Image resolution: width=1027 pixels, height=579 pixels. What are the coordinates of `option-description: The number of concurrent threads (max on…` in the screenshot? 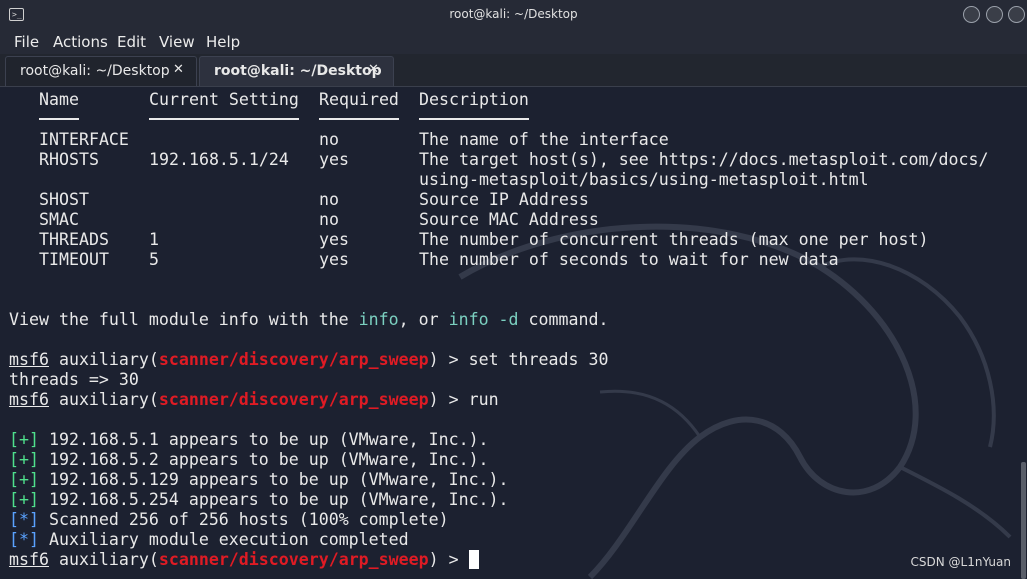 It's located at (674, 239).